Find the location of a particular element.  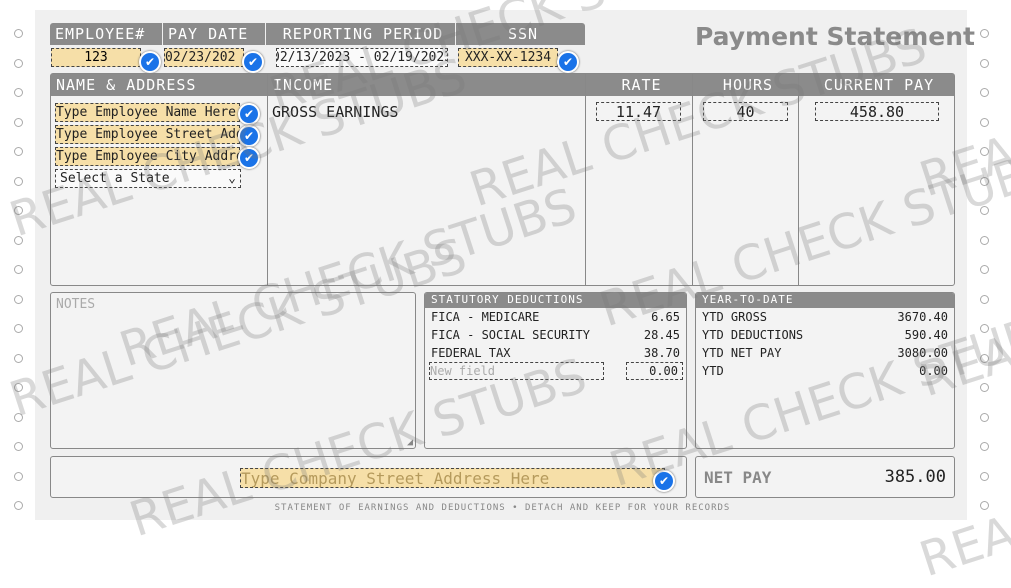

pay-date-input: 02/23/202 is located at coordinates (204, 57).